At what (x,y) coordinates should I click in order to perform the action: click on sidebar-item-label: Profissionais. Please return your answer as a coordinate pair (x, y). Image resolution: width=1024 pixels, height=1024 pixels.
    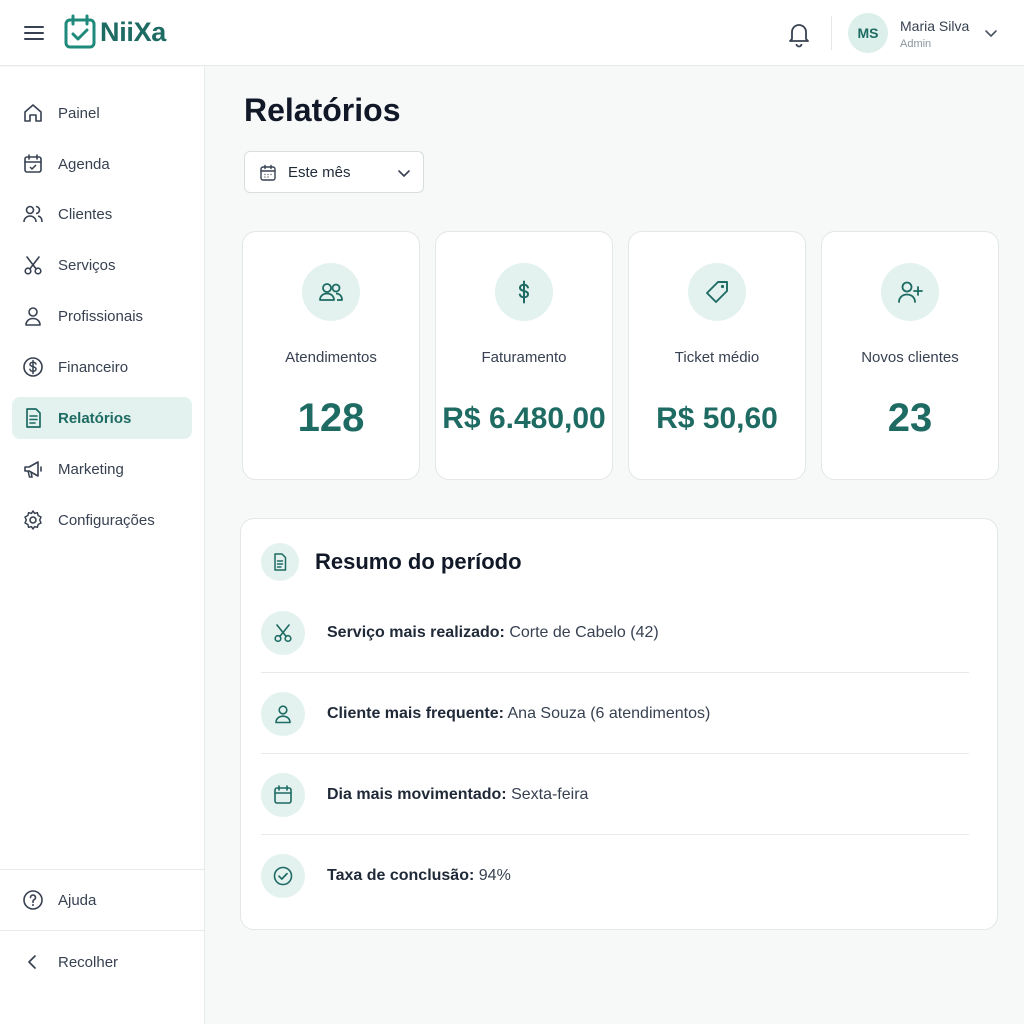
    Looking at the image, I should click on (101, 316).